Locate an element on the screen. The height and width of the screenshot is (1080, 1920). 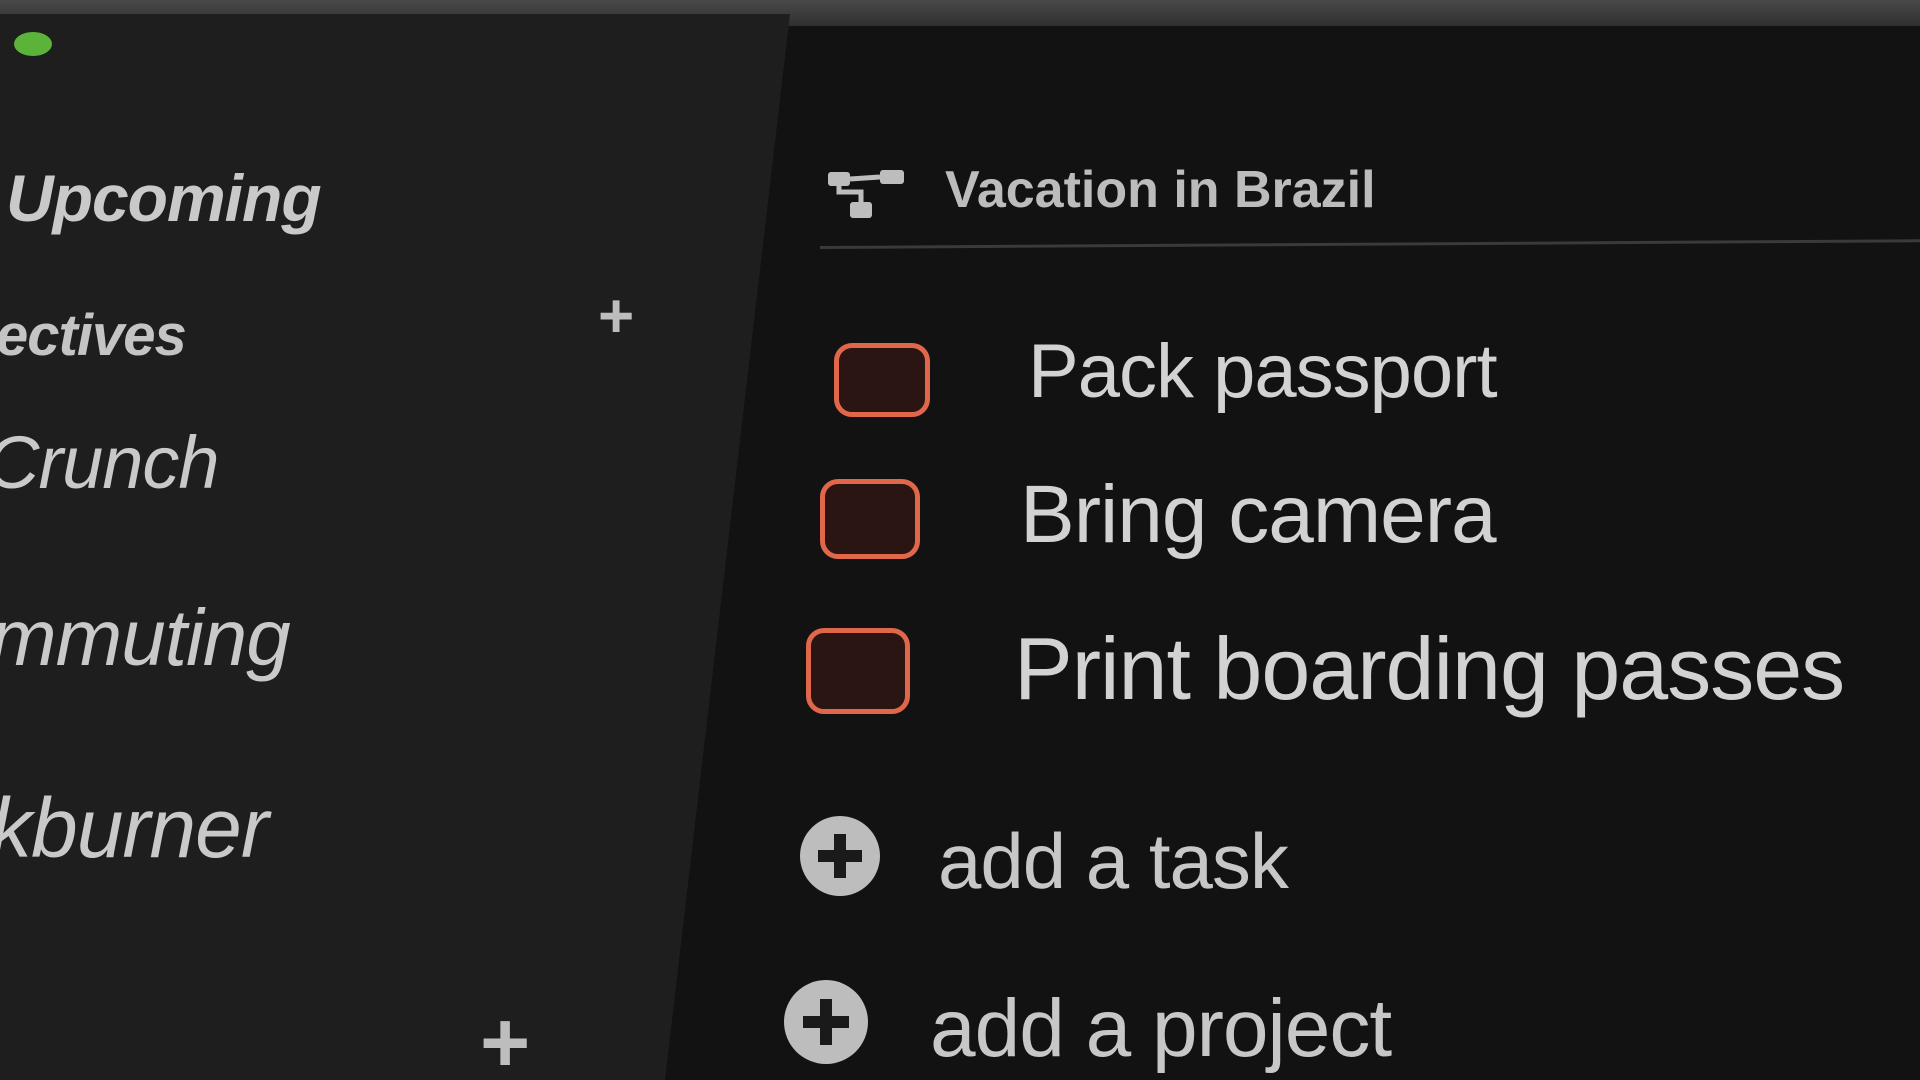
task-label: Pack passport is located at coordinates (1263, 371).